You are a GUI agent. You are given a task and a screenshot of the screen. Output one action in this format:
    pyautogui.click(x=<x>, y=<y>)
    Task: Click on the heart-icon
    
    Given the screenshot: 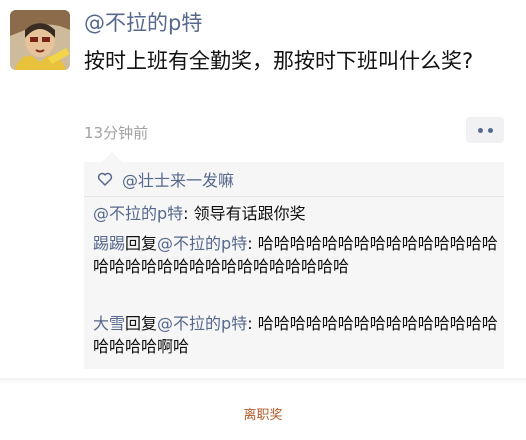 What is the action you would take?
    pyautogui.click(x=105, y=179)
    